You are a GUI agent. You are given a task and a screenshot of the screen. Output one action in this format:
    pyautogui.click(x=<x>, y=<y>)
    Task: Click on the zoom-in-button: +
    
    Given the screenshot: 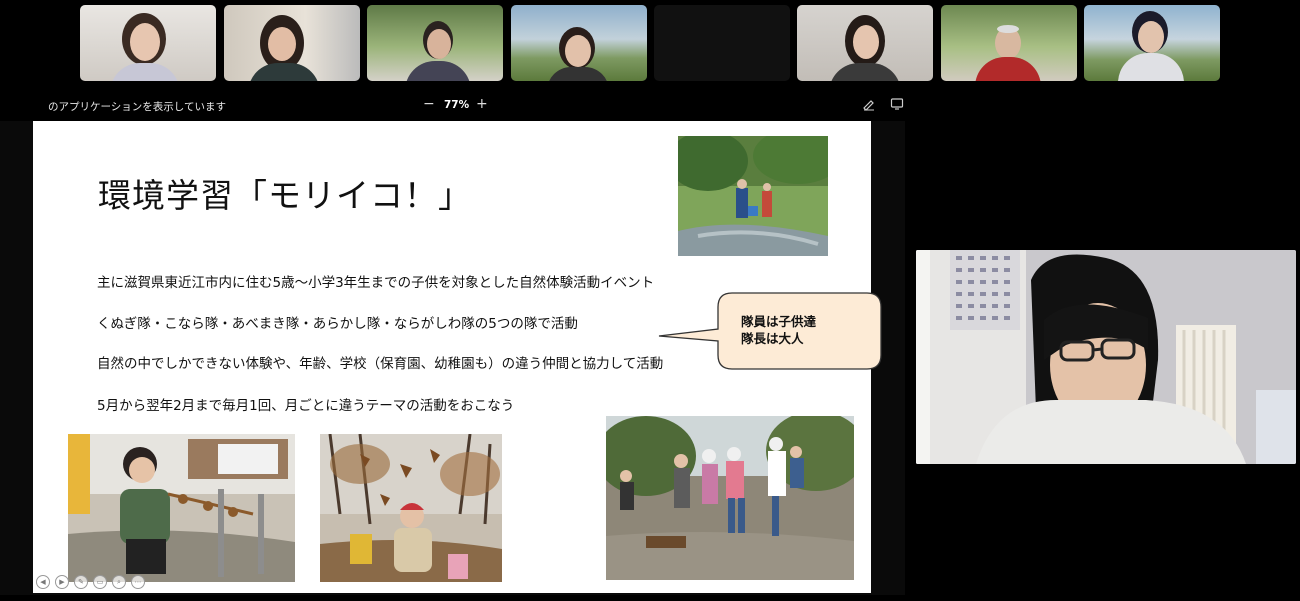 What is the action you would take?
    pyautogui.click(x=482, y=104)
    